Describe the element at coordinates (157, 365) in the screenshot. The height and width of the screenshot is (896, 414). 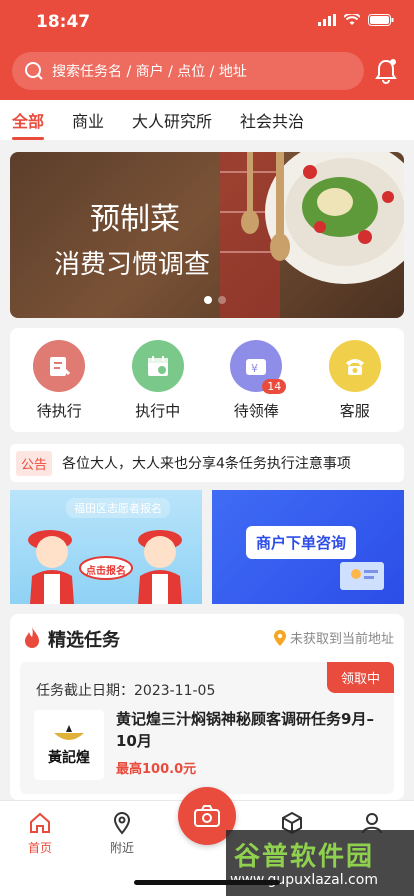
I see `calendar-icon` at that location.